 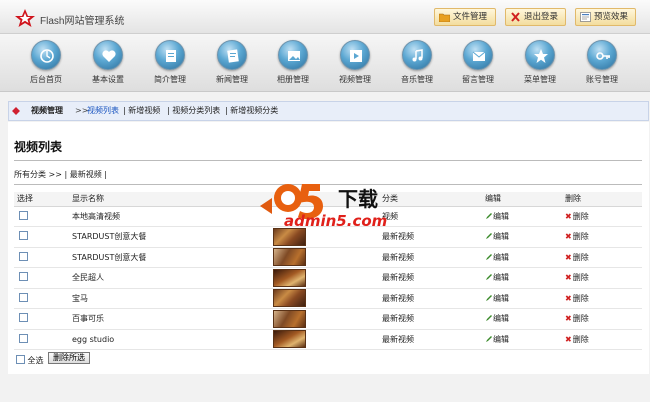 What do you see at coordinates (60, 174) in the screenshot?
I see `category-filter: 所有分类 >> | 最新视频 |` at bounding box center [60, 174].